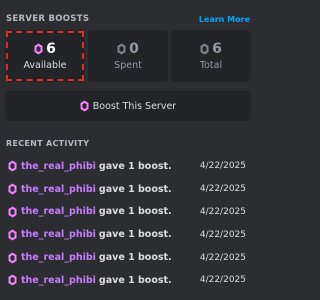 This screenshot has width=320, height=300. What do you see at coordinates (48, 19) in the screenshot?
I see `section-title: SERVER BOOSTS` at bounding box center [48, 19].